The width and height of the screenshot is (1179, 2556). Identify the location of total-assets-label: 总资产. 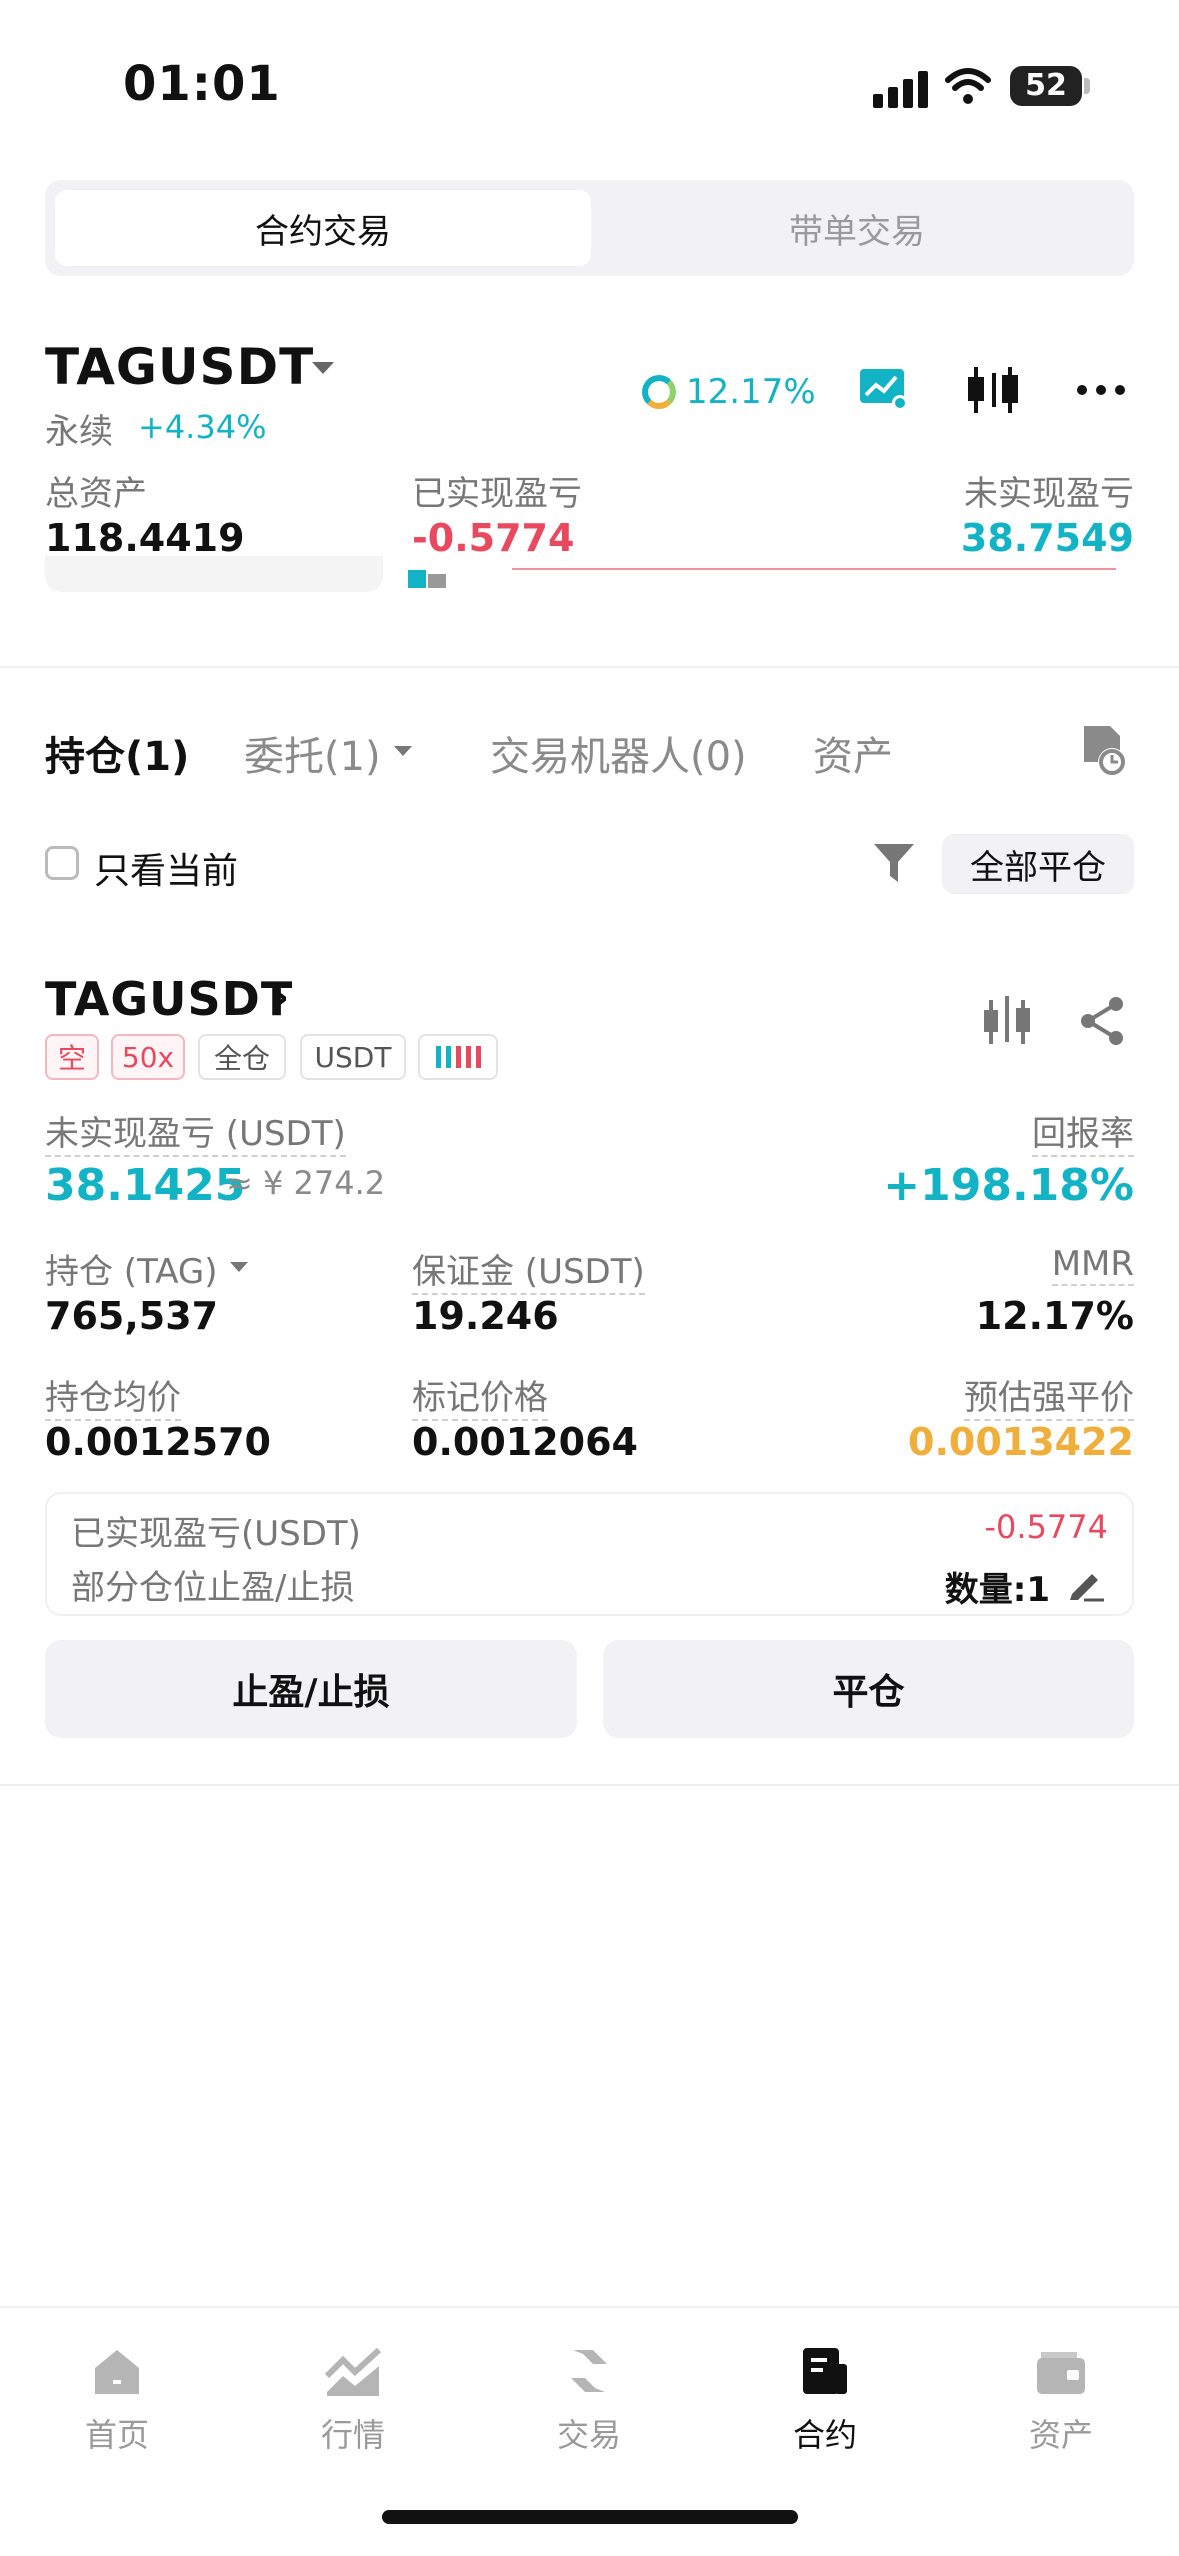
(96, 494).